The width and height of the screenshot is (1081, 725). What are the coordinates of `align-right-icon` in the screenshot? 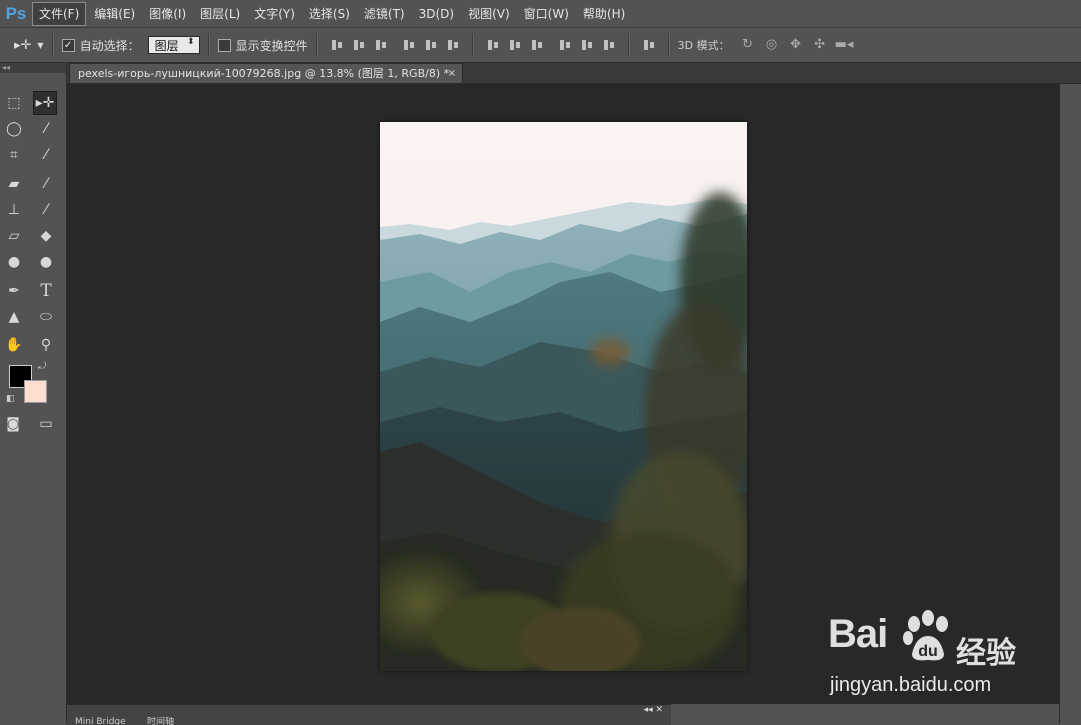 It's located at (453, 45).